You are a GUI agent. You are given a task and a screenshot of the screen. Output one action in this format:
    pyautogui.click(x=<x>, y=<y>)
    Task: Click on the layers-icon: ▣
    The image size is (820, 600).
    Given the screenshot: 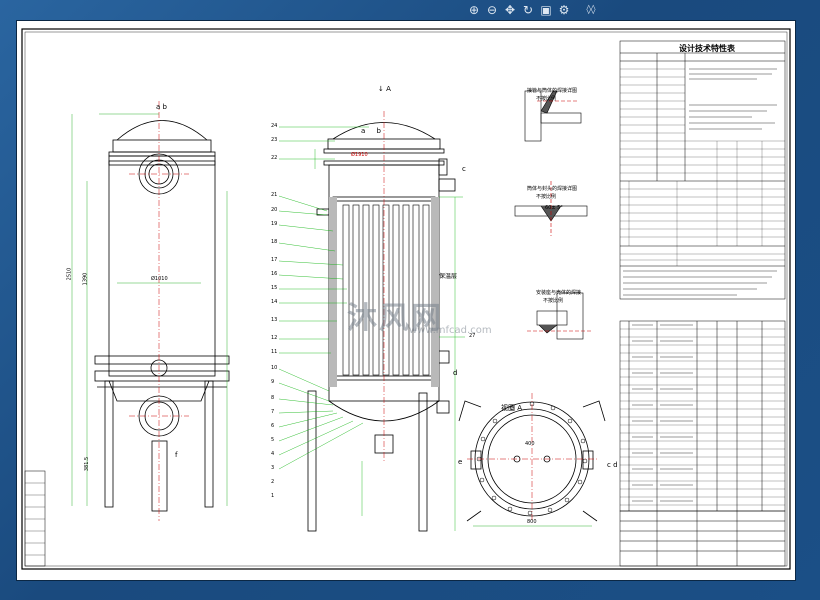 What is the action you would take?
    pyautogui.click(x=546, y=10)
    